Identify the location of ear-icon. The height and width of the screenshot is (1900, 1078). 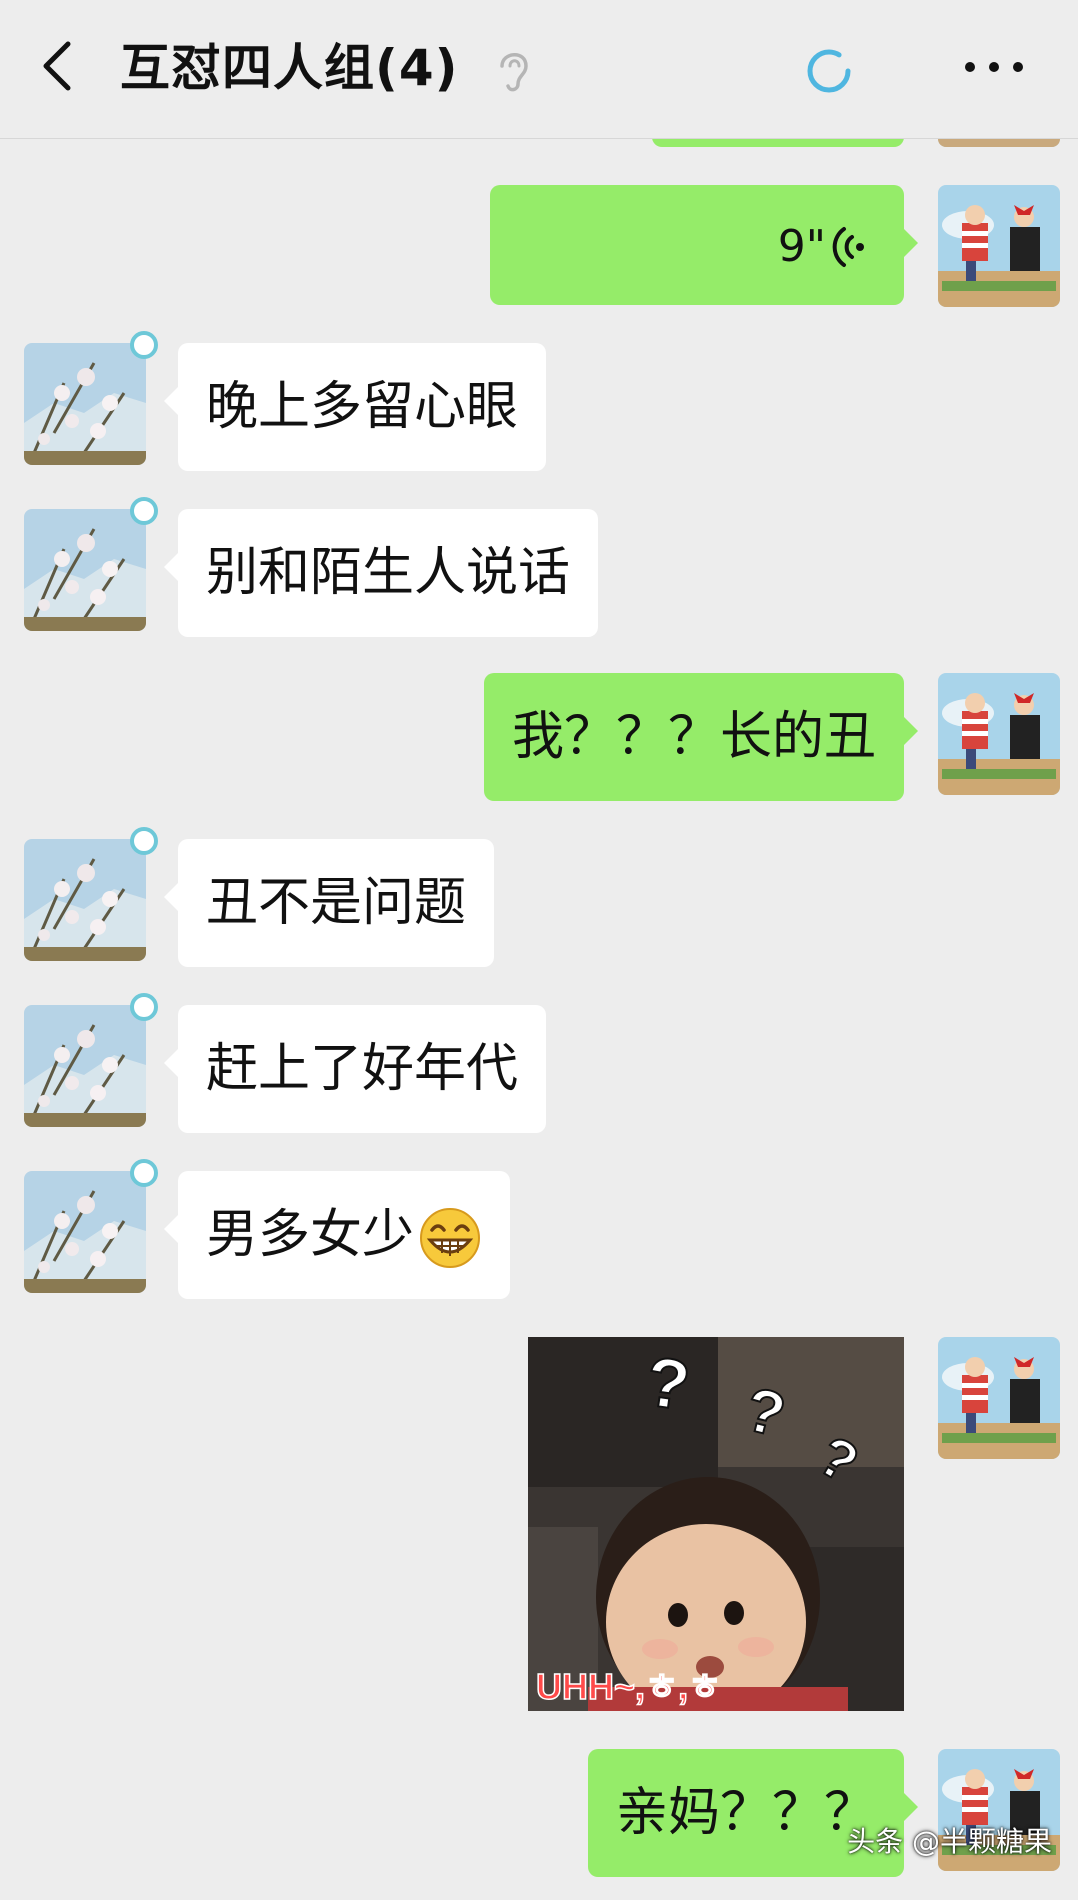
(514, 70).